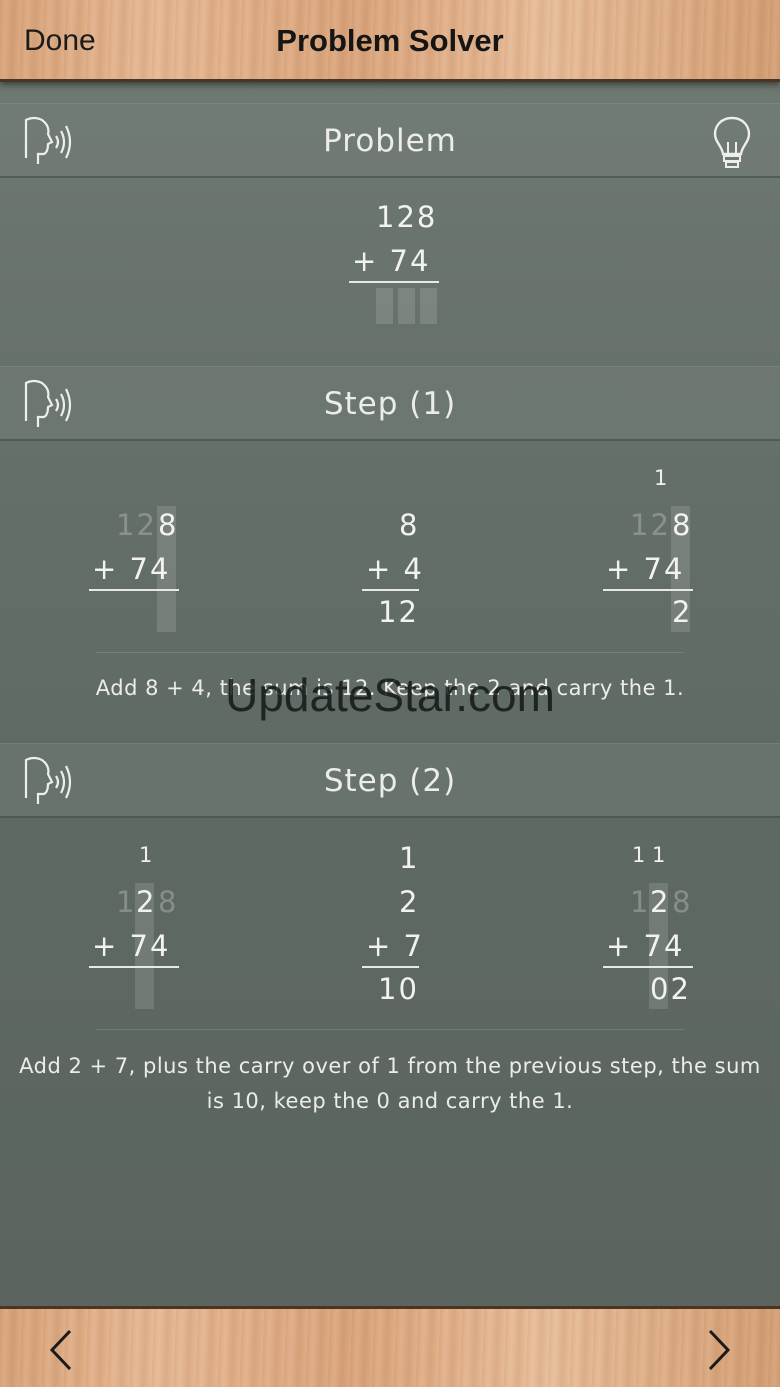 The width and height of the screenshot is (780, 1387). I want to click on result-digits: 02, so click(670, 989).